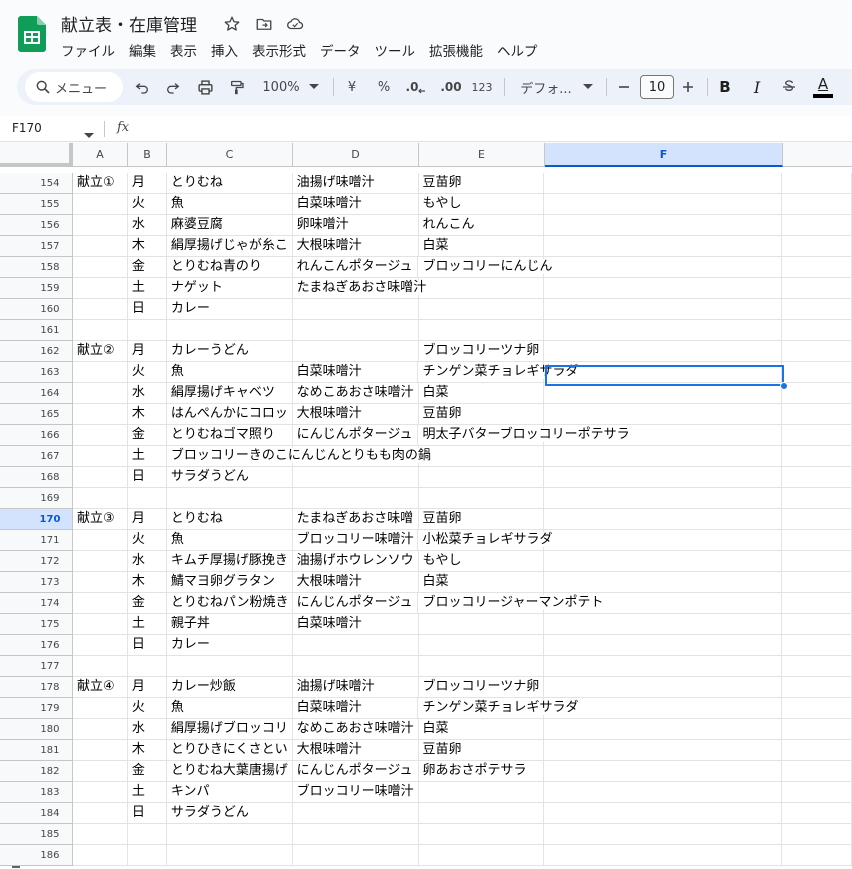  I want to click on cell-d173: 大根味噌汁, so click(355, 582).